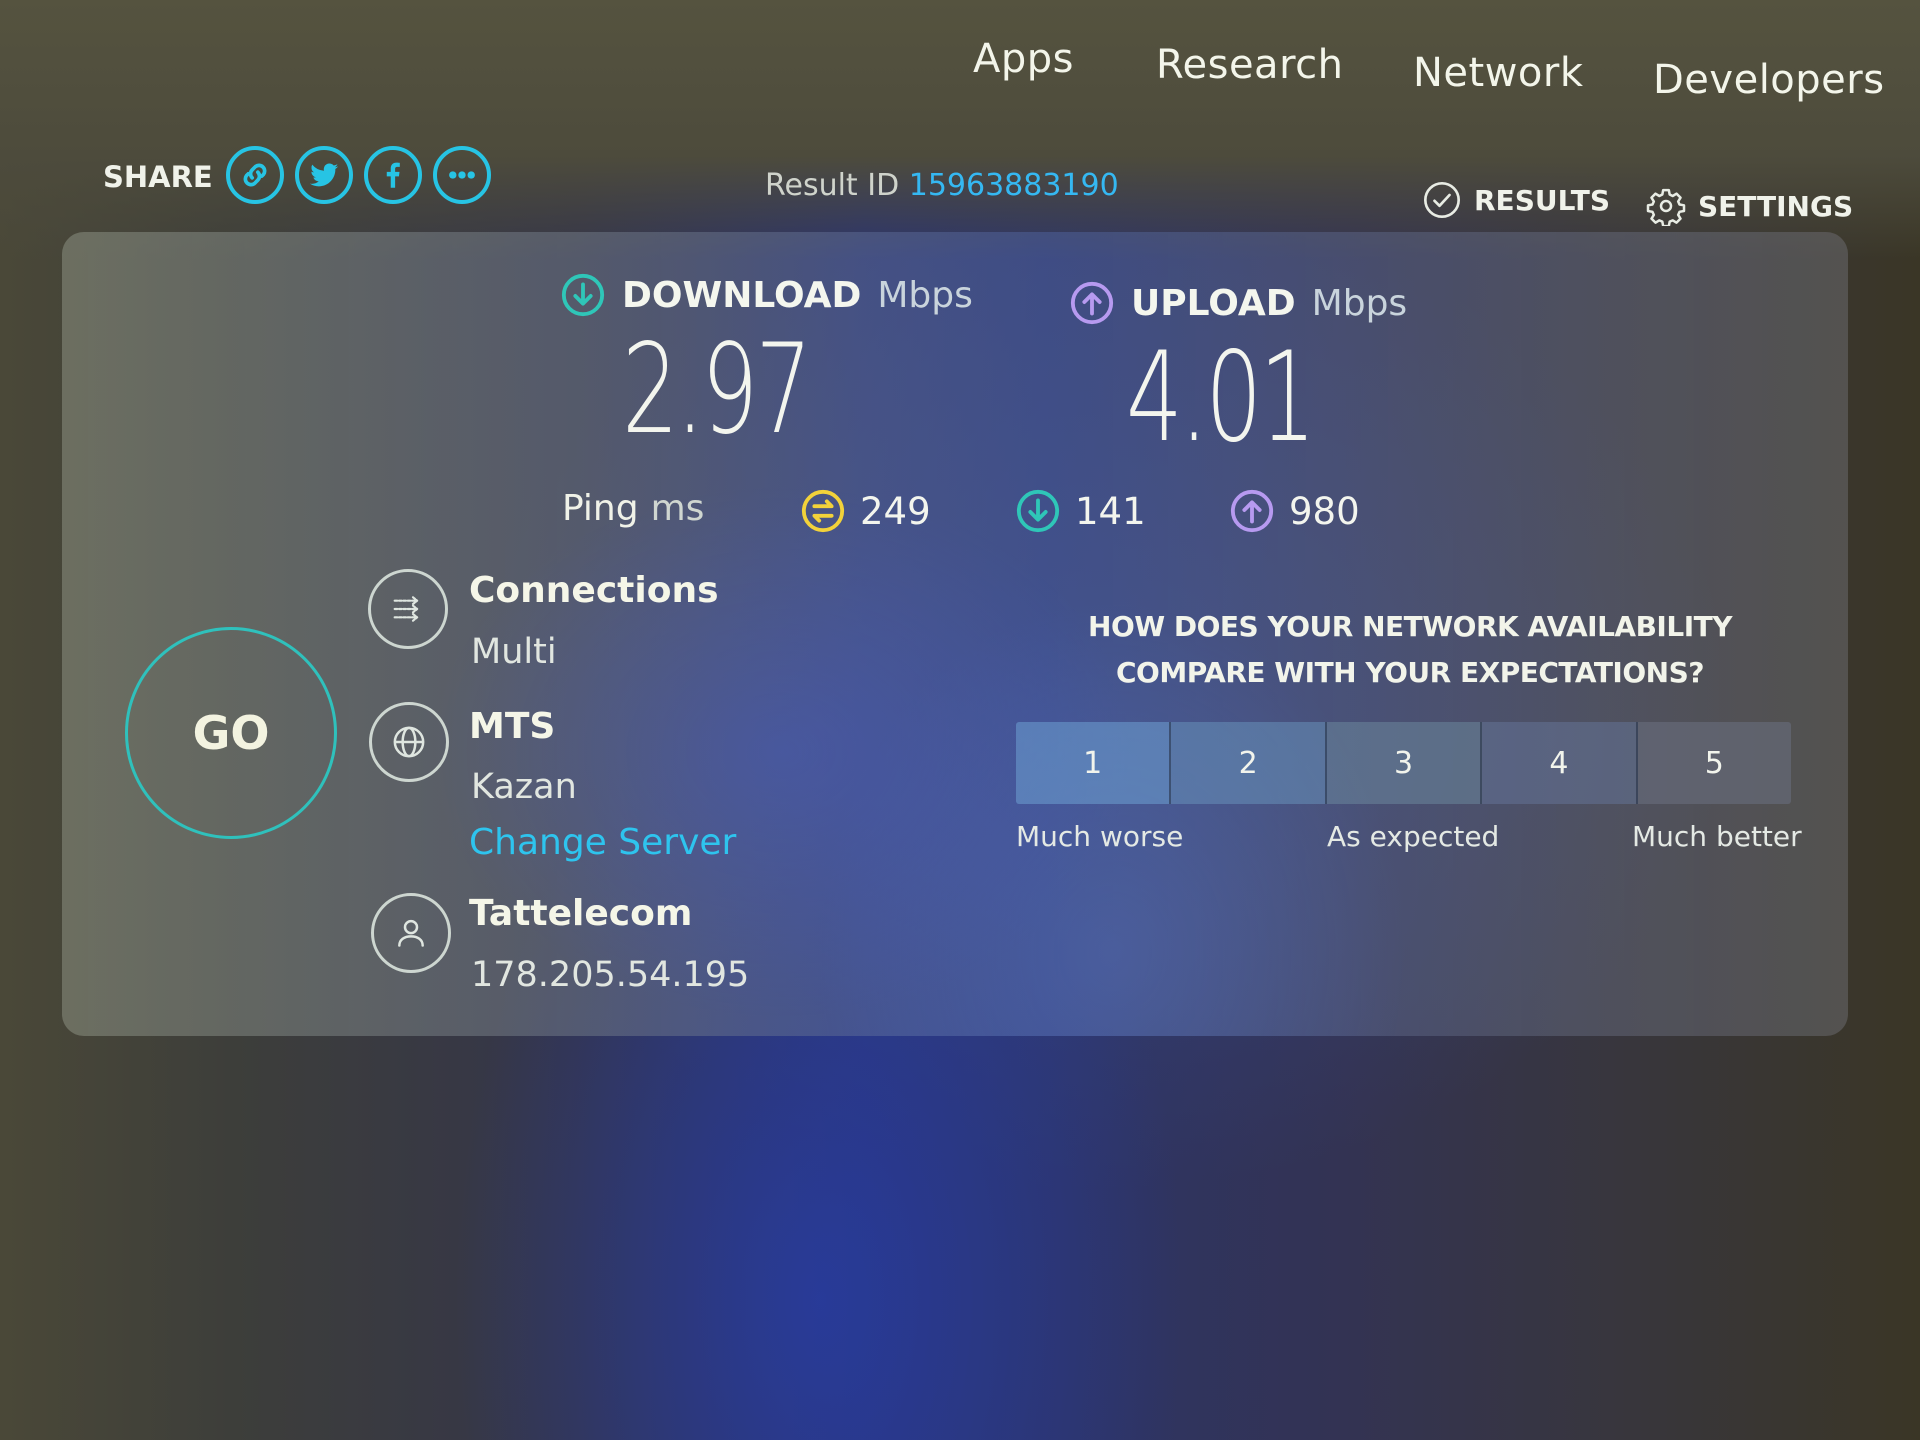  I want to click on ping-download-value: 141, so click(1110, 511).